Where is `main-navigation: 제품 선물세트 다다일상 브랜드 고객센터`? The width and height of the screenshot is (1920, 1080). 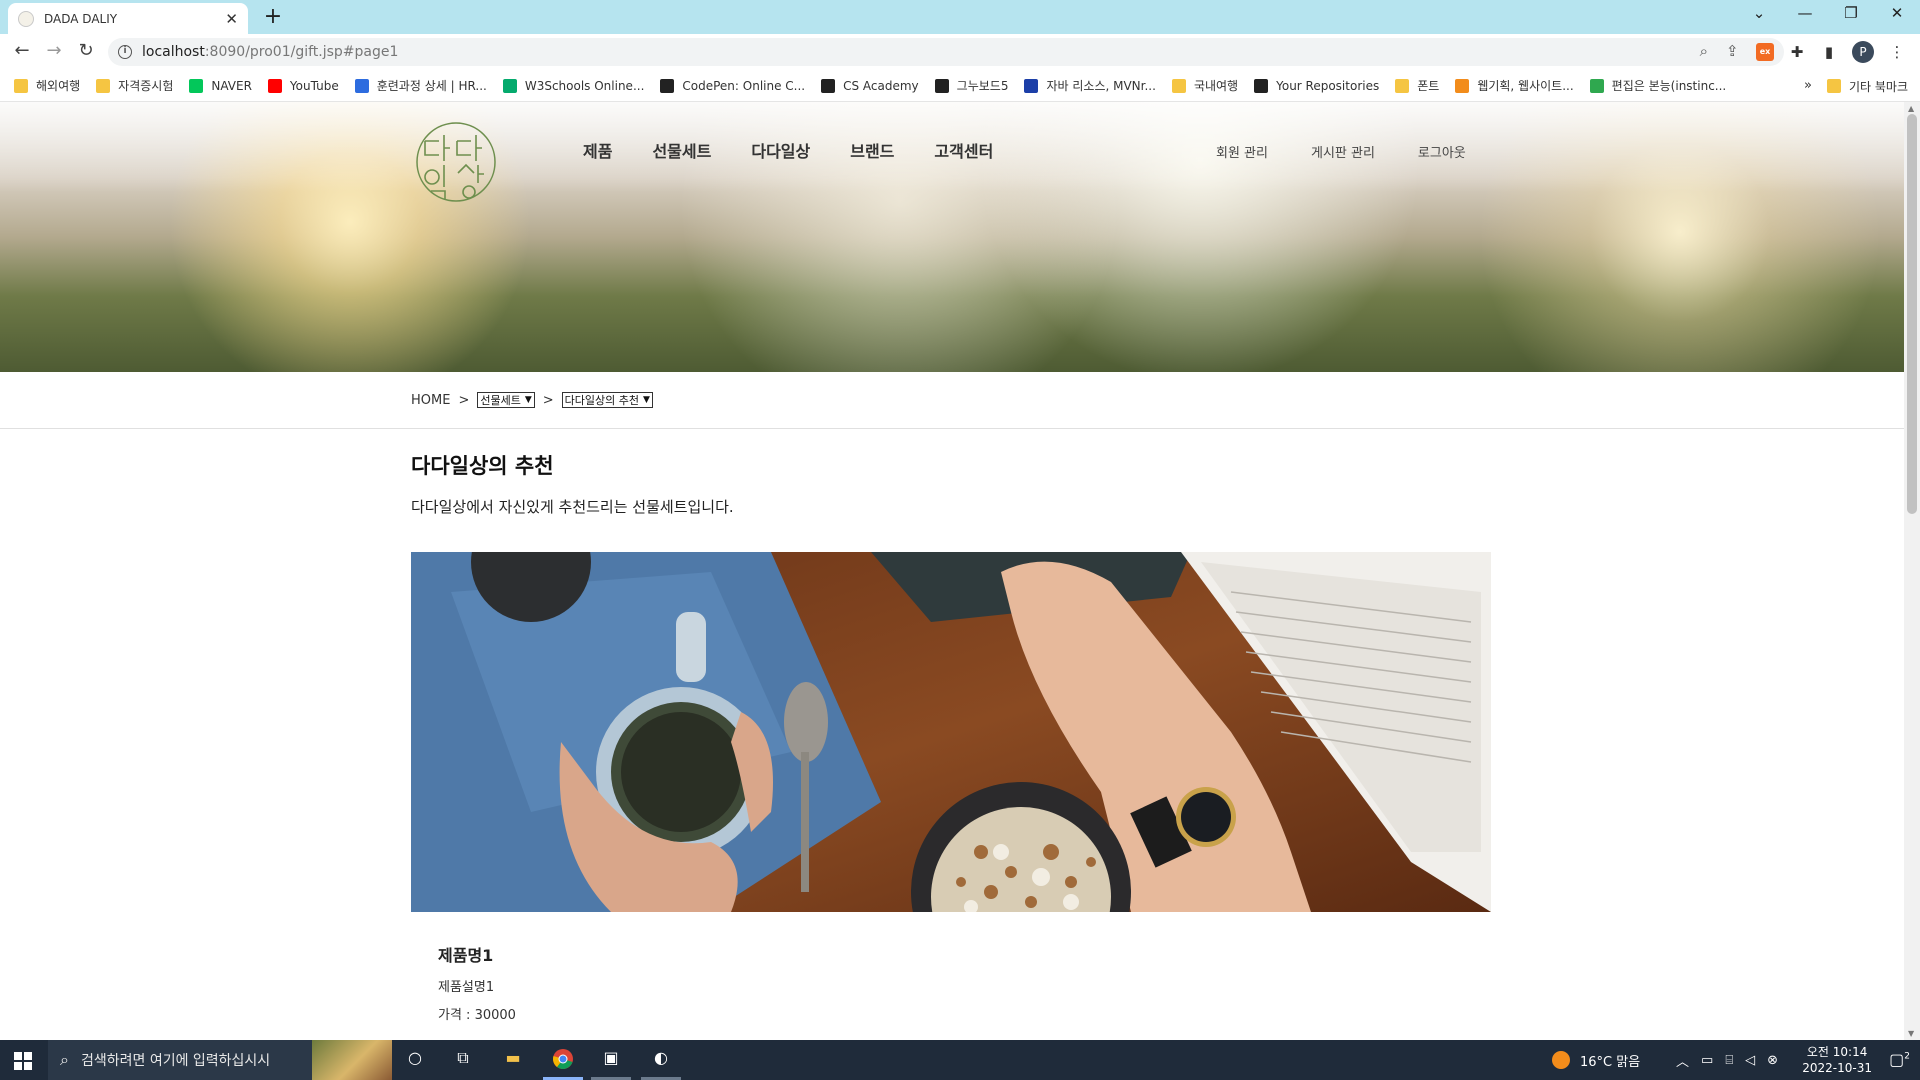
main-navigation: 제품 선물세트 다다일상 브랜드 고객센터 is located at coordinates (808, 150).